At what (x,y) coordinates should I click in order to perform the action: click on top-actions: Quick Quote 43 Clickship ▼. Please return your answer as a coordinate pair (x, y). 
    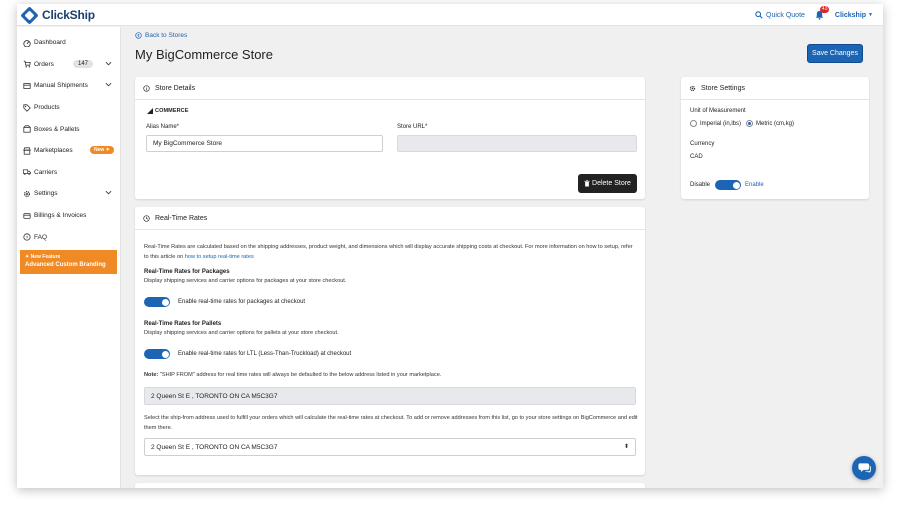
    Looking at the image, I should click on (814, 15).